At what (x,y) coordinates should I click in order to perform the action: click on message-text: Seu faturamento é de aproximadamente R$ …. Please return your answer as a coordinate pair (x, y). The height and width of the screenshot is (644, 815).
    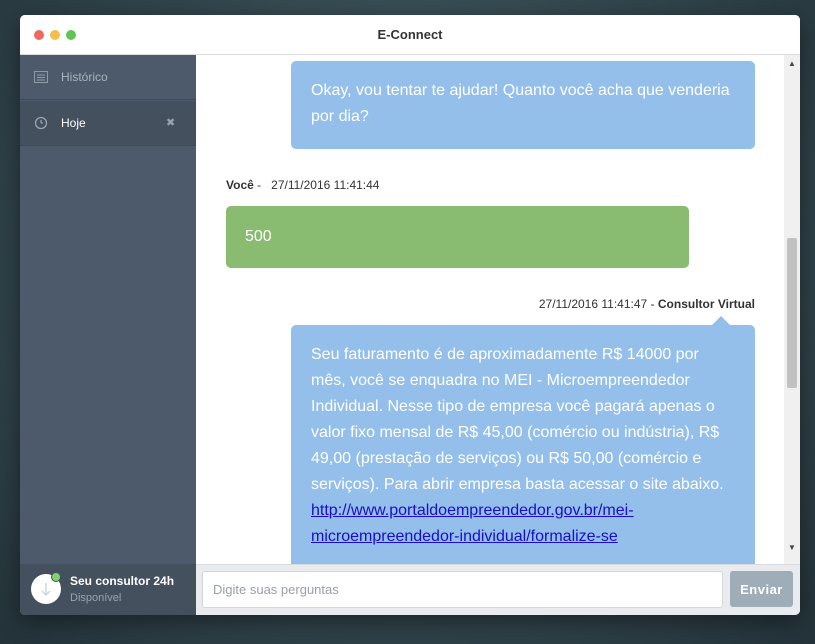
    Looking at the image, I should click on (517, 419).